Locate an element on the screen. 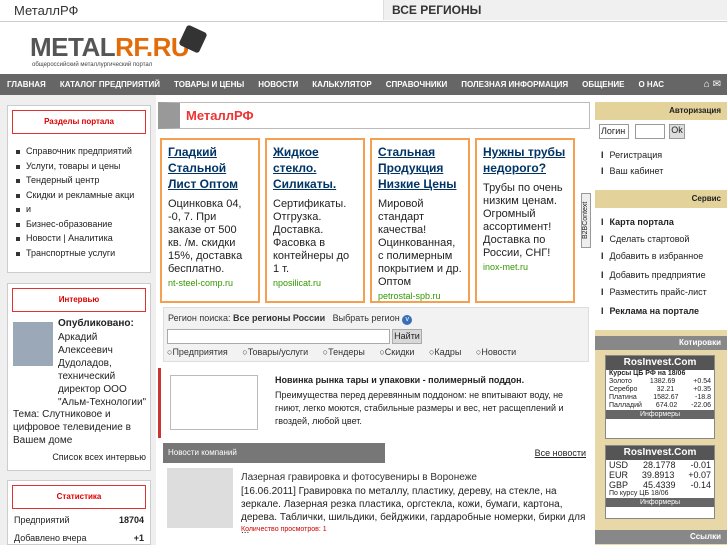 The image size is (727, 545). company-news-title: Новости компаний is located at coordinates (274, 453).